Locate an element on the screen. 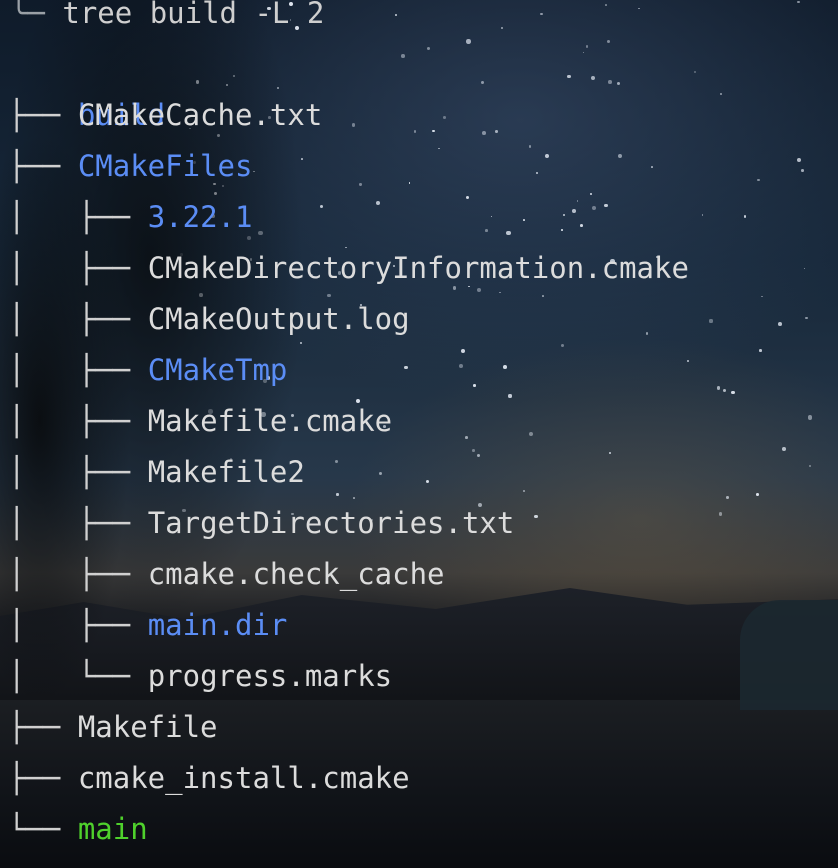 This screenshot has width=838, height=868. prompt-corner-glyph: ╰─ is located at coordinates (27, 15).